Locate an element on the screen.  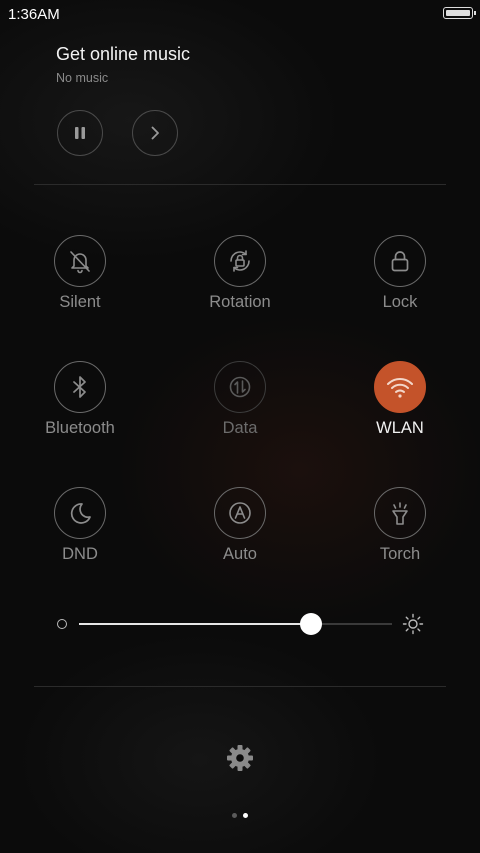
toggle-data: Data is located at coordinates (240, 399).